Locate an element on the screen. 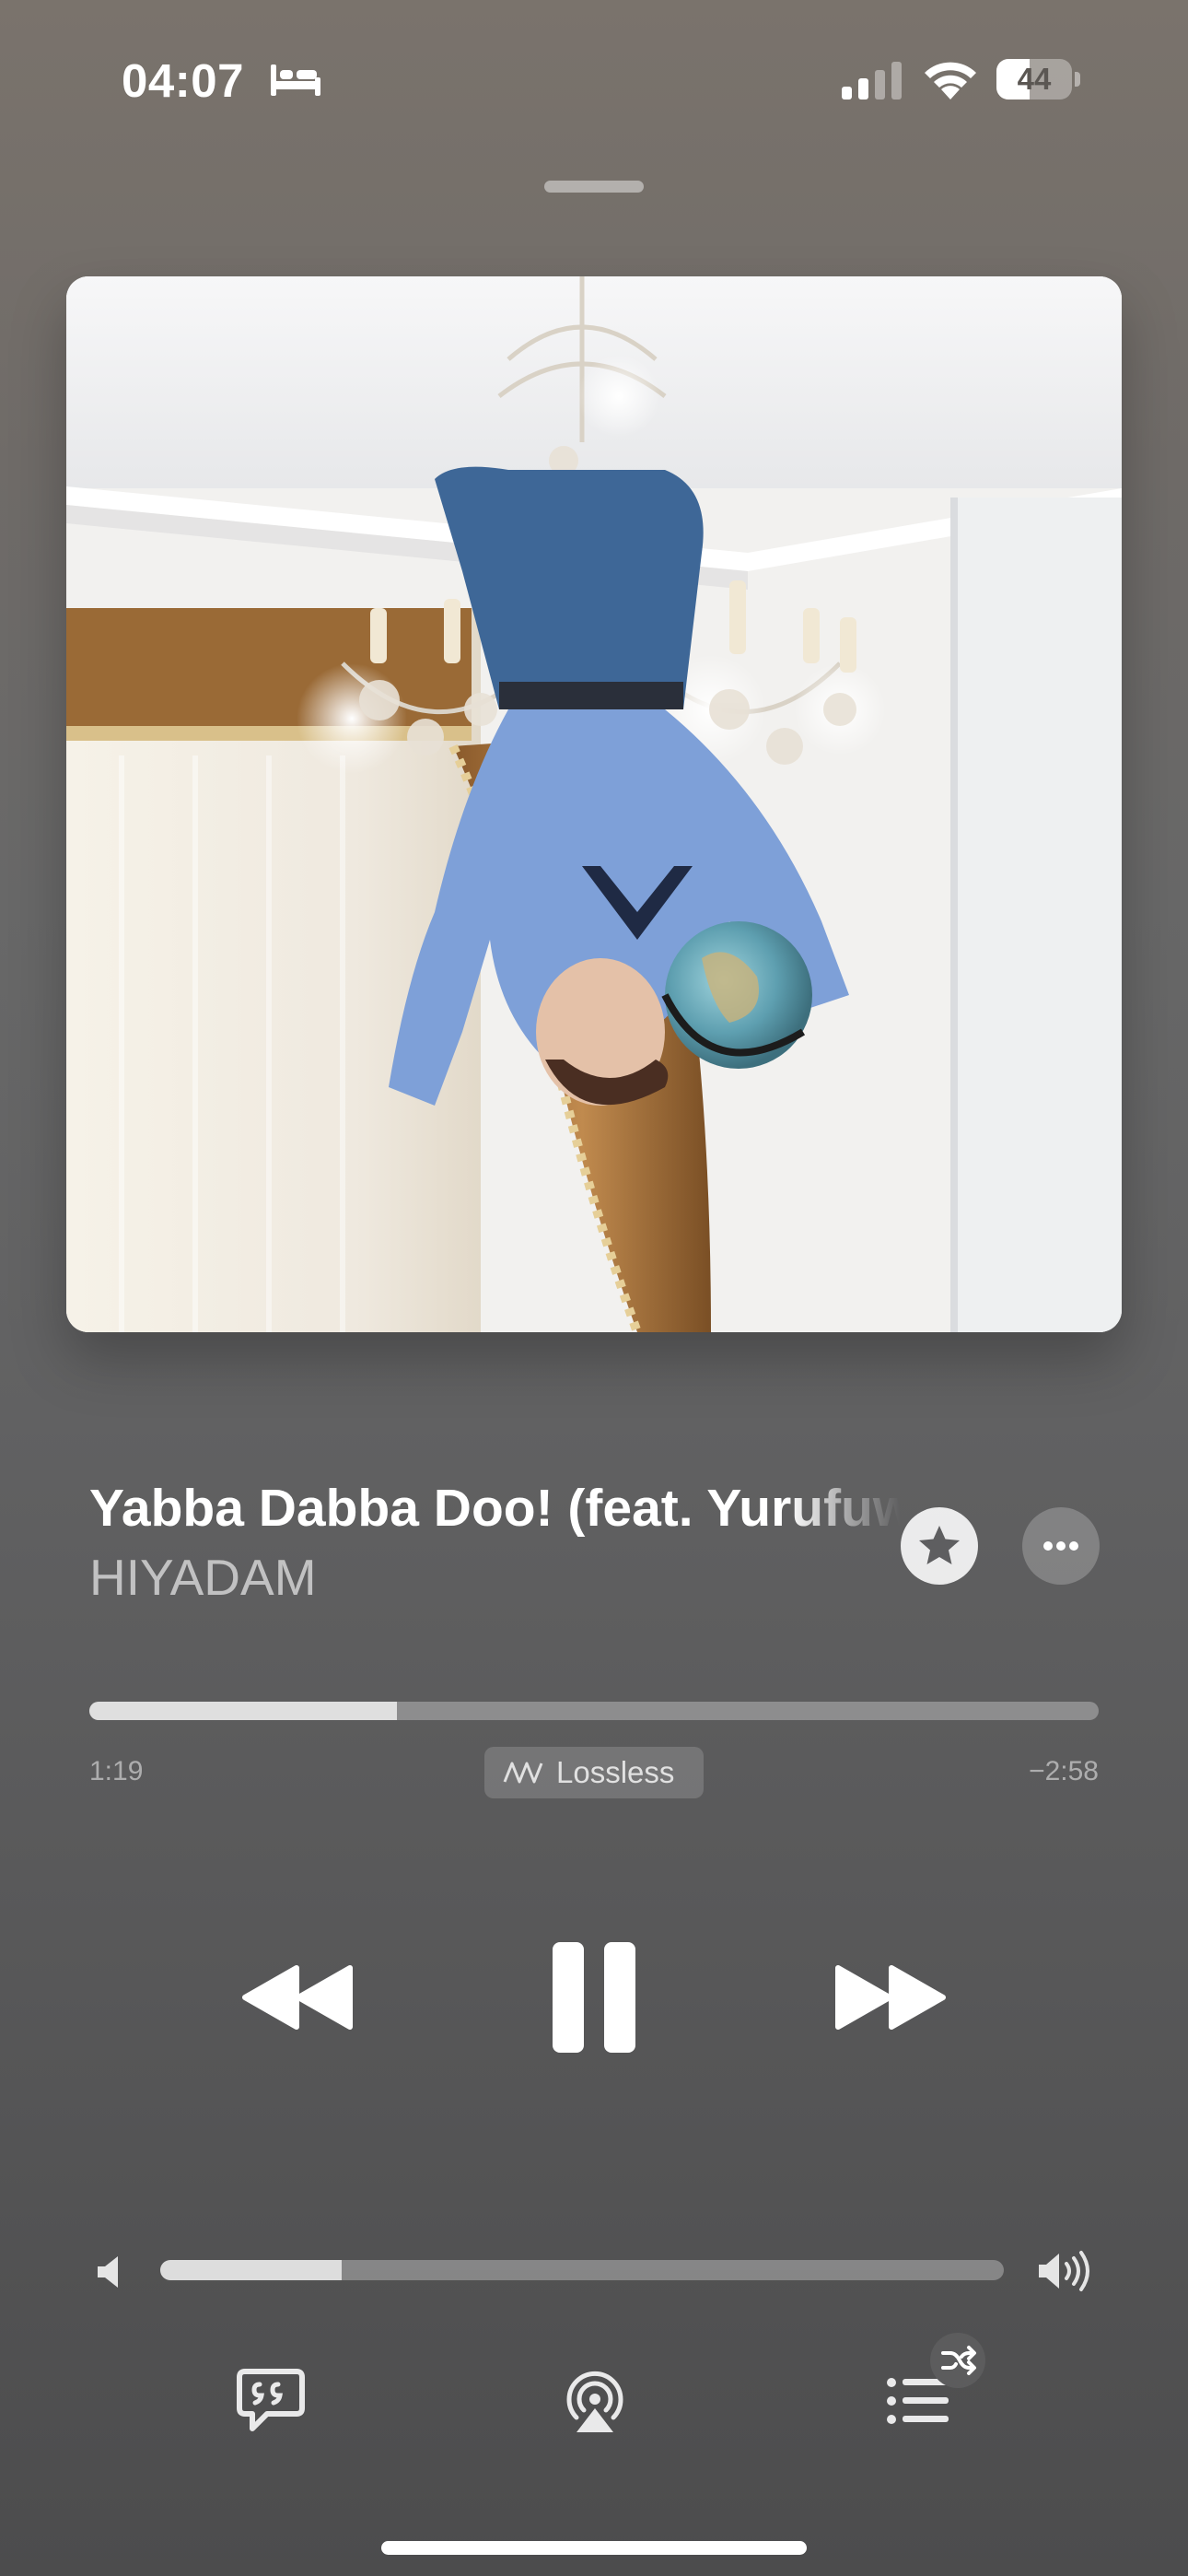 The width and height of the screenshot is (1188, 2576). shuffle-icon is located at coordinates (958, 2360).